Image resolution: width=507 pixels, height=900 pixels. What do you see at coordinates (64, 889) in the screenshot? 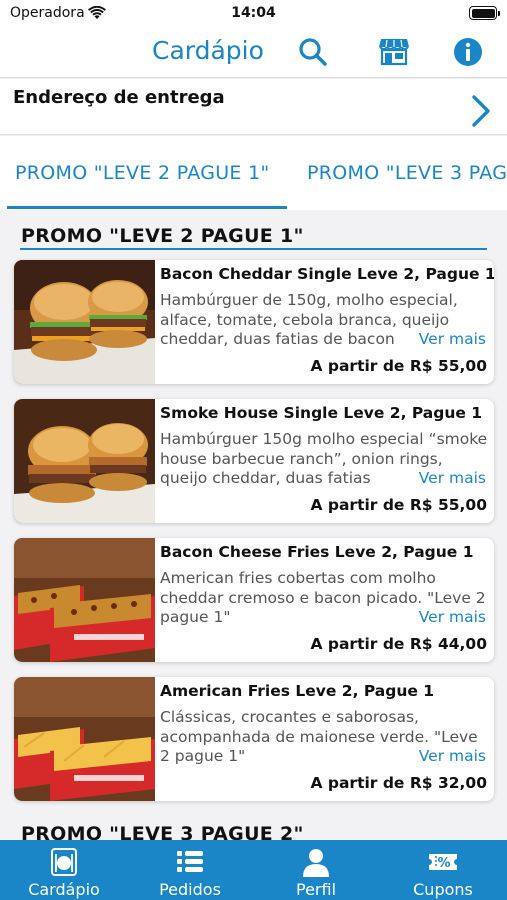
I see `tabbar-label: Cardápio` at bounding box center [64, 889].